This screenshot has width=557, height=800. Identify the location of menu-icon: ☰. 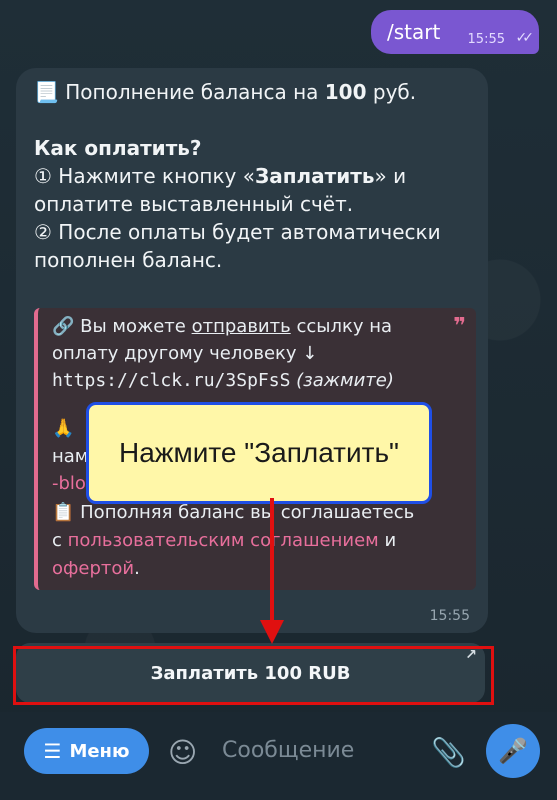
(52, 751).